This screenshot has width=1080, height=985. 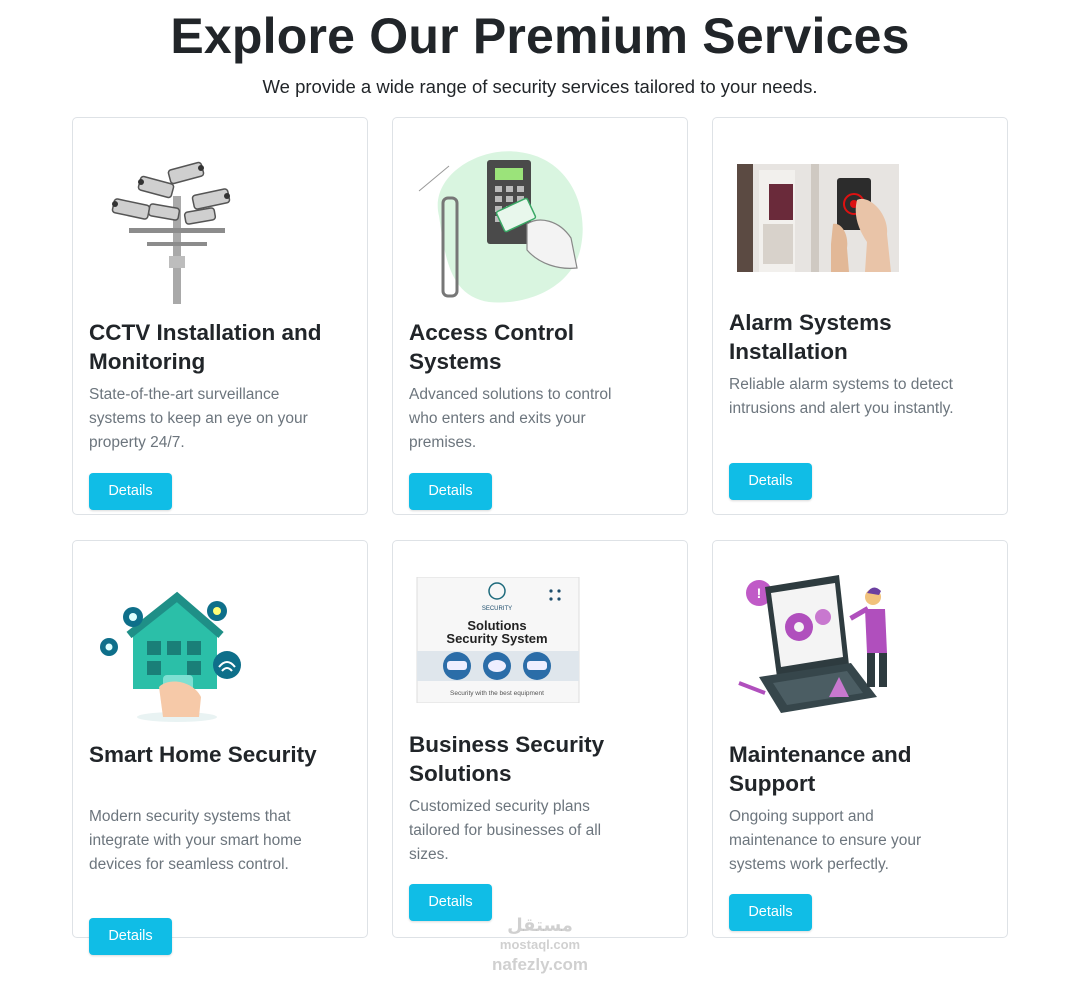 What do you see at coordinates (205, 347) in the screenshot?
I see `card-title: CCTV Installation and Monitoring` at bounding box center [205, 347].